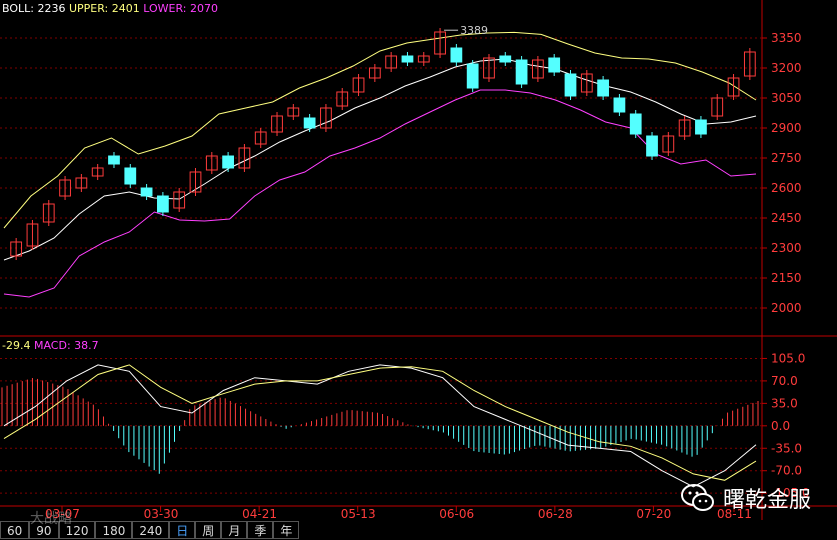 The height and width of the screenshot is (540, 837). Describe the element at coordinates (786, 308) in the screenshot. I see `price-tick-label: 2000` at that location.